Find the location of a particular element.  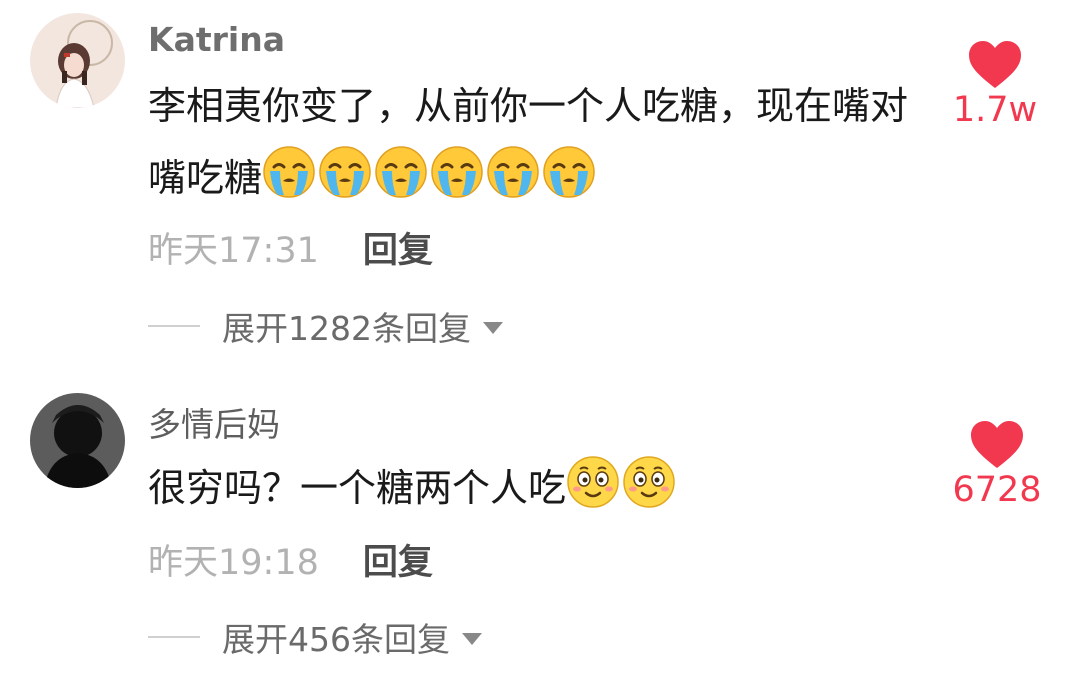

like-count: 1.7w is located at coordinates (995, 110).